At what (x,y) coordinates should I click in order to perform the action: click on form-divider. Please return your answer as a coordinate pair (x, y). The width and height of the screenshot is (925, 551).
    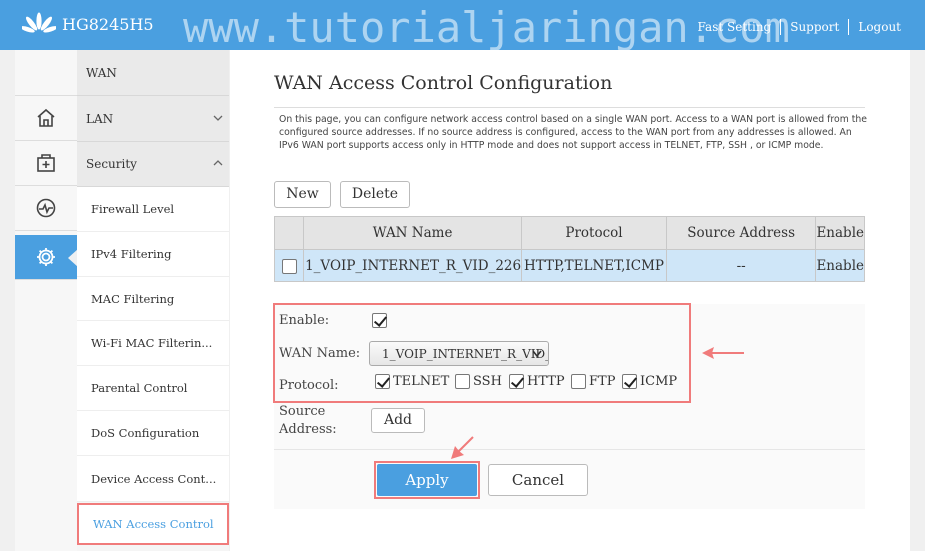
    Looking at the image, I should click on (569, 449).